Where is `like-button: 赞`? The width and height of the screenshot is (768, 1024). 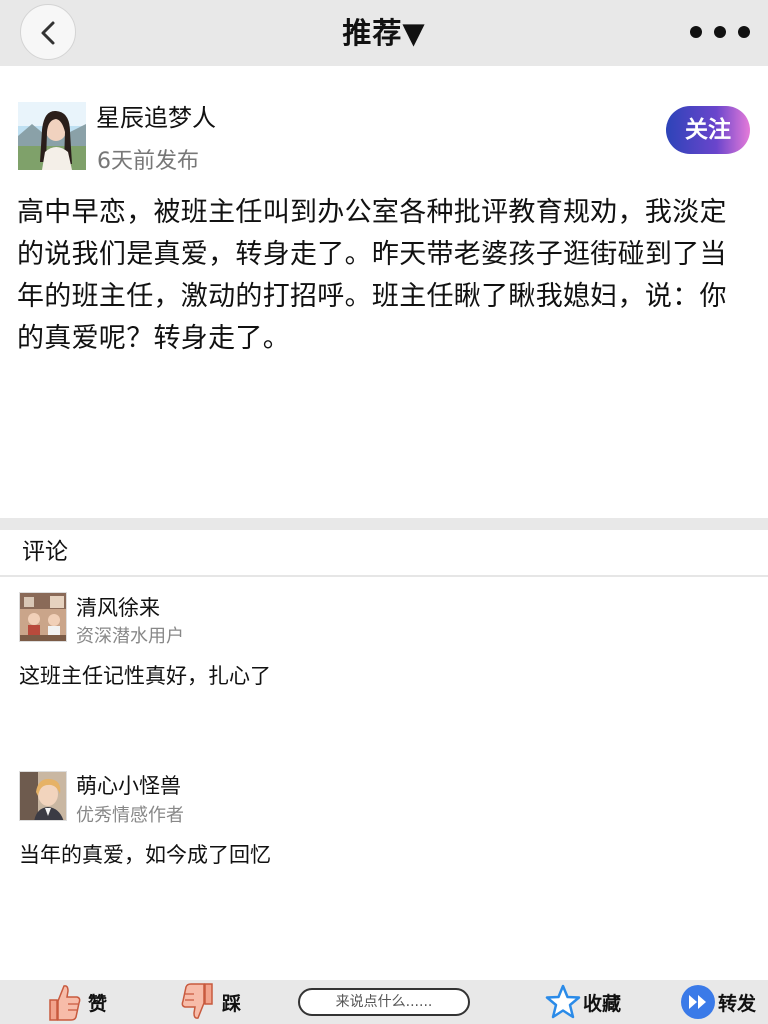 like-button: 赞 is located at coordinates (81, 1002).